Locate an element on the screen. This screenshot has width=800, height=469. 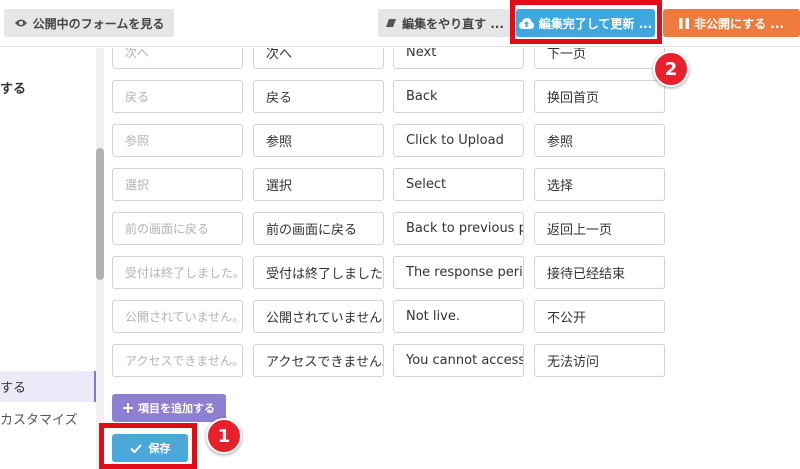
chinese-field: 下一页 is located at coordinates (599, 58).